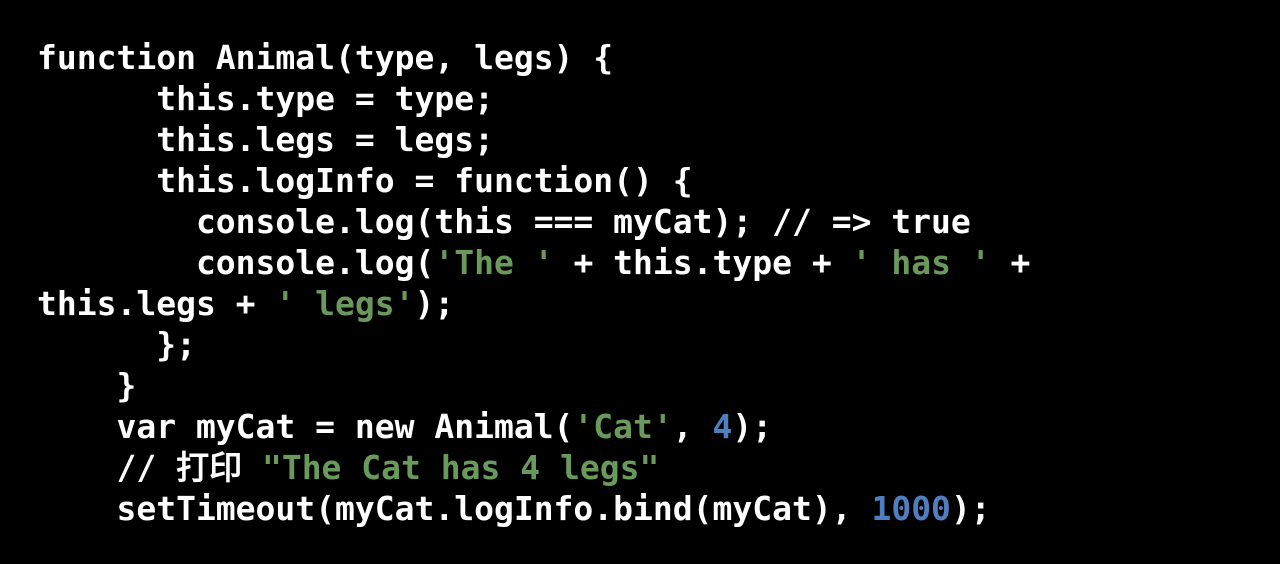 The width and height of the screenshot is (1280, 564). What do you see at coordinates (265, 98) in the screenshot?
I see `code-token: this.type = type;` at bounding box center [265, 98].